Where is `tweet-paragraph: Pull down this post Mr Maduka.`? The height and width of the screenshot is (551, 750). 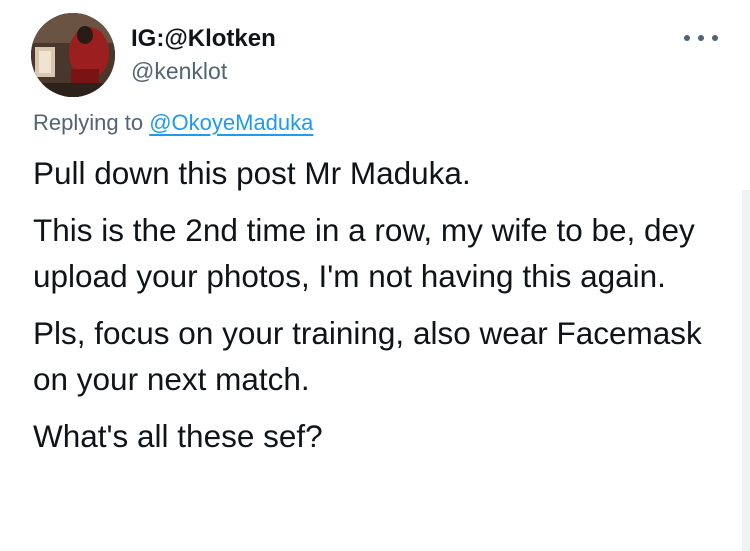 tweet-paragraph: Pull down this post Mr Maduka. is located at coordinates (252, 173).